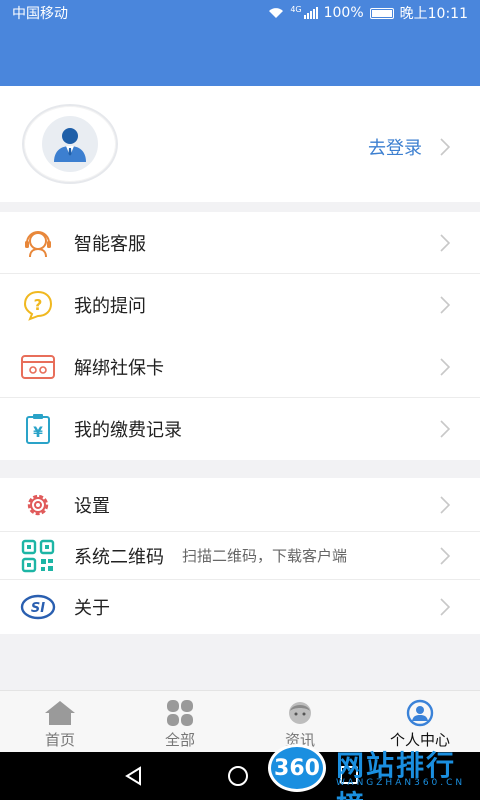 This screenshot has height=800, width=480. I want to click on menu-item-unbind-card: 解绑社保卡, so click(240, 367).